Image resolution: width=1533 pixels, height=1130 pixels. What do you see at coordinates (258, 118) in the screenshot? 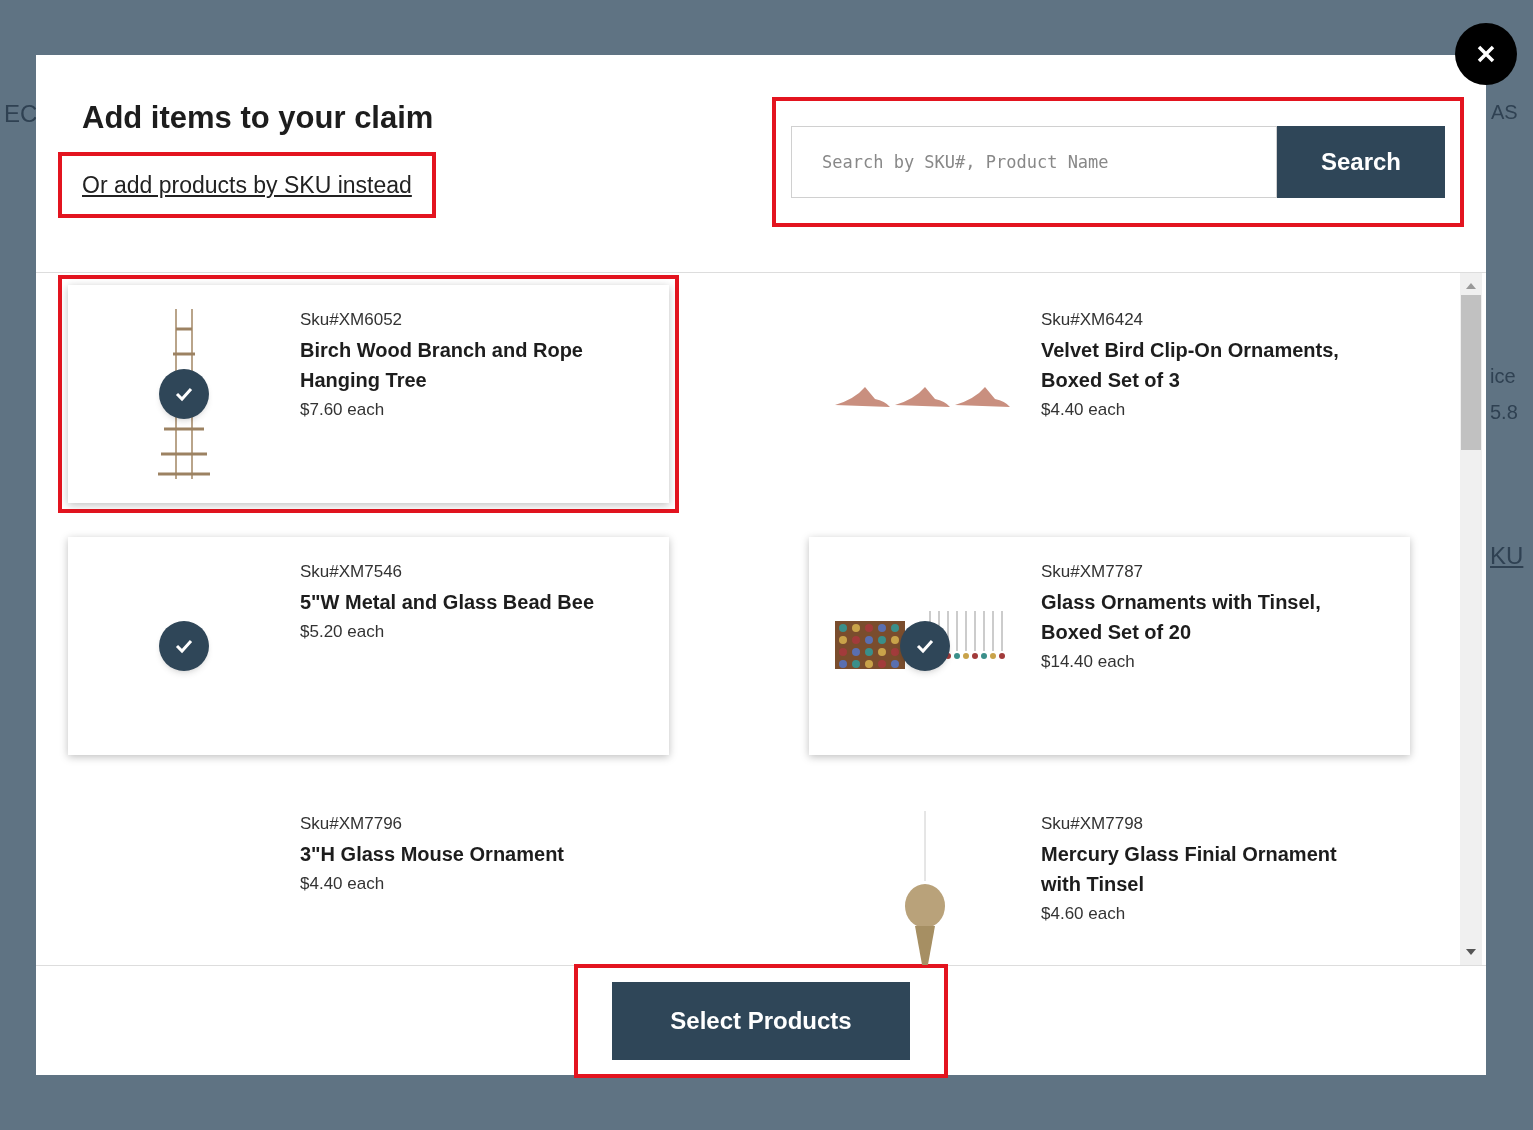
I see `modal-title: Add items to your claim` at bounding box center [258, 118].